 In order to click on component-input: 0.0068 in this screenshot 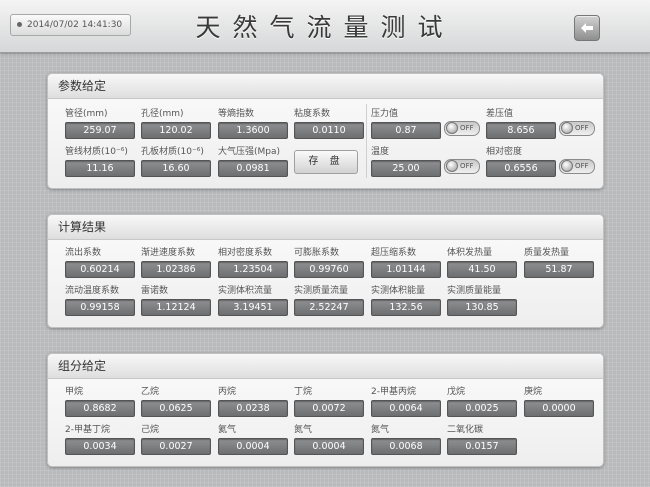, I will do `click(406, 446)`.